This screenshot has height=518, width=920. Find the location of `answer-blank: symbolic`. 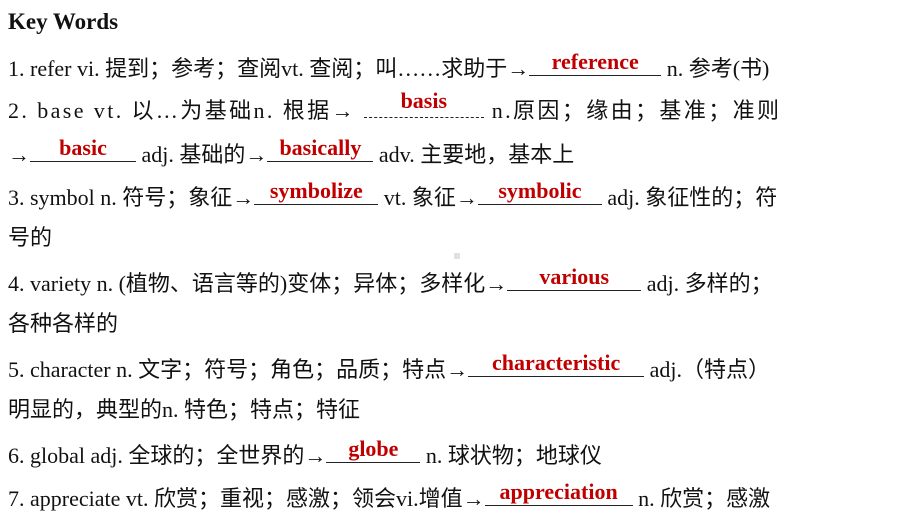

answer-blank: symbolic is located at coordinates (539, 191).